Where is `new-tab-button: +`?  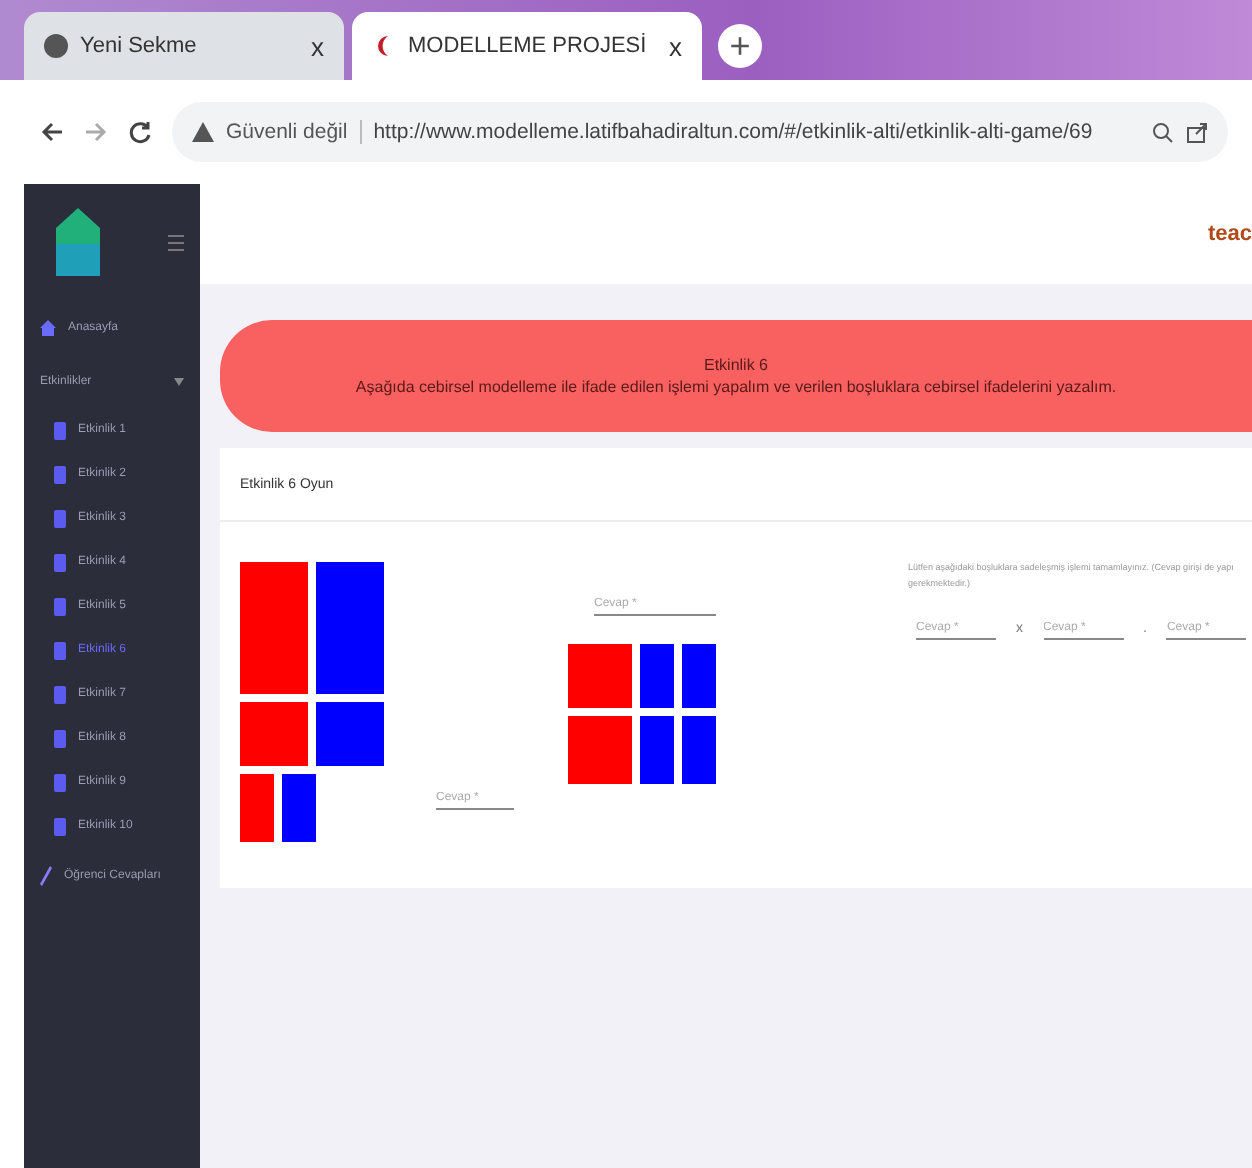
new-tab-button: + is located at coordinates (740, 46).